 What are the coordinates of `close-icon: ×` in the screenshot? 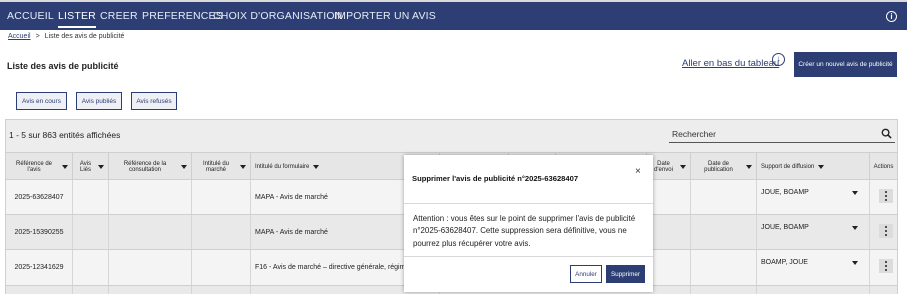 It's located at (638, 171).